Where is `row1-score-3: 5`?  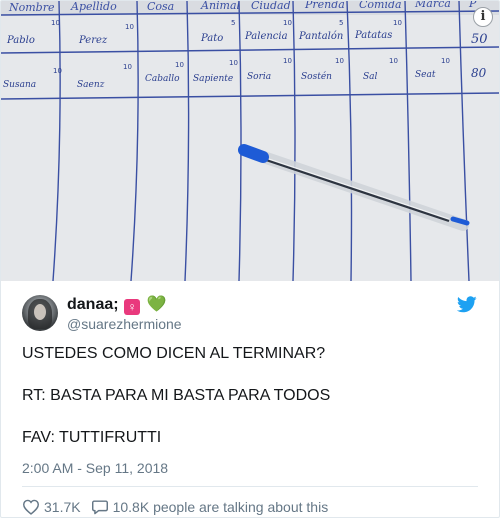 row1-score-3: 5 is located at coordinates (233, 23).